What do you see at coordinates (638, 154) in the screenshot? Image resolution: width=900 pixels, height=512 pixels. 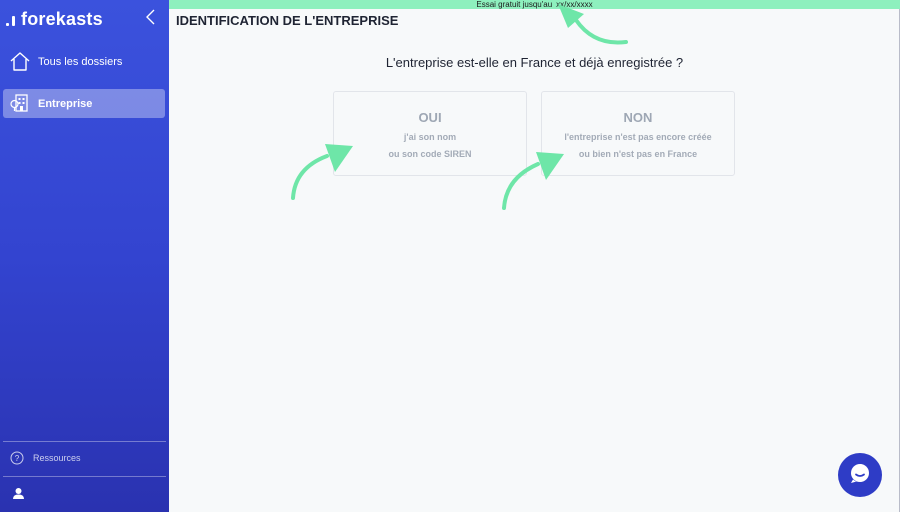 I see `choice-line: ou bien n'est pas en France` at bounding box center [638, 154].